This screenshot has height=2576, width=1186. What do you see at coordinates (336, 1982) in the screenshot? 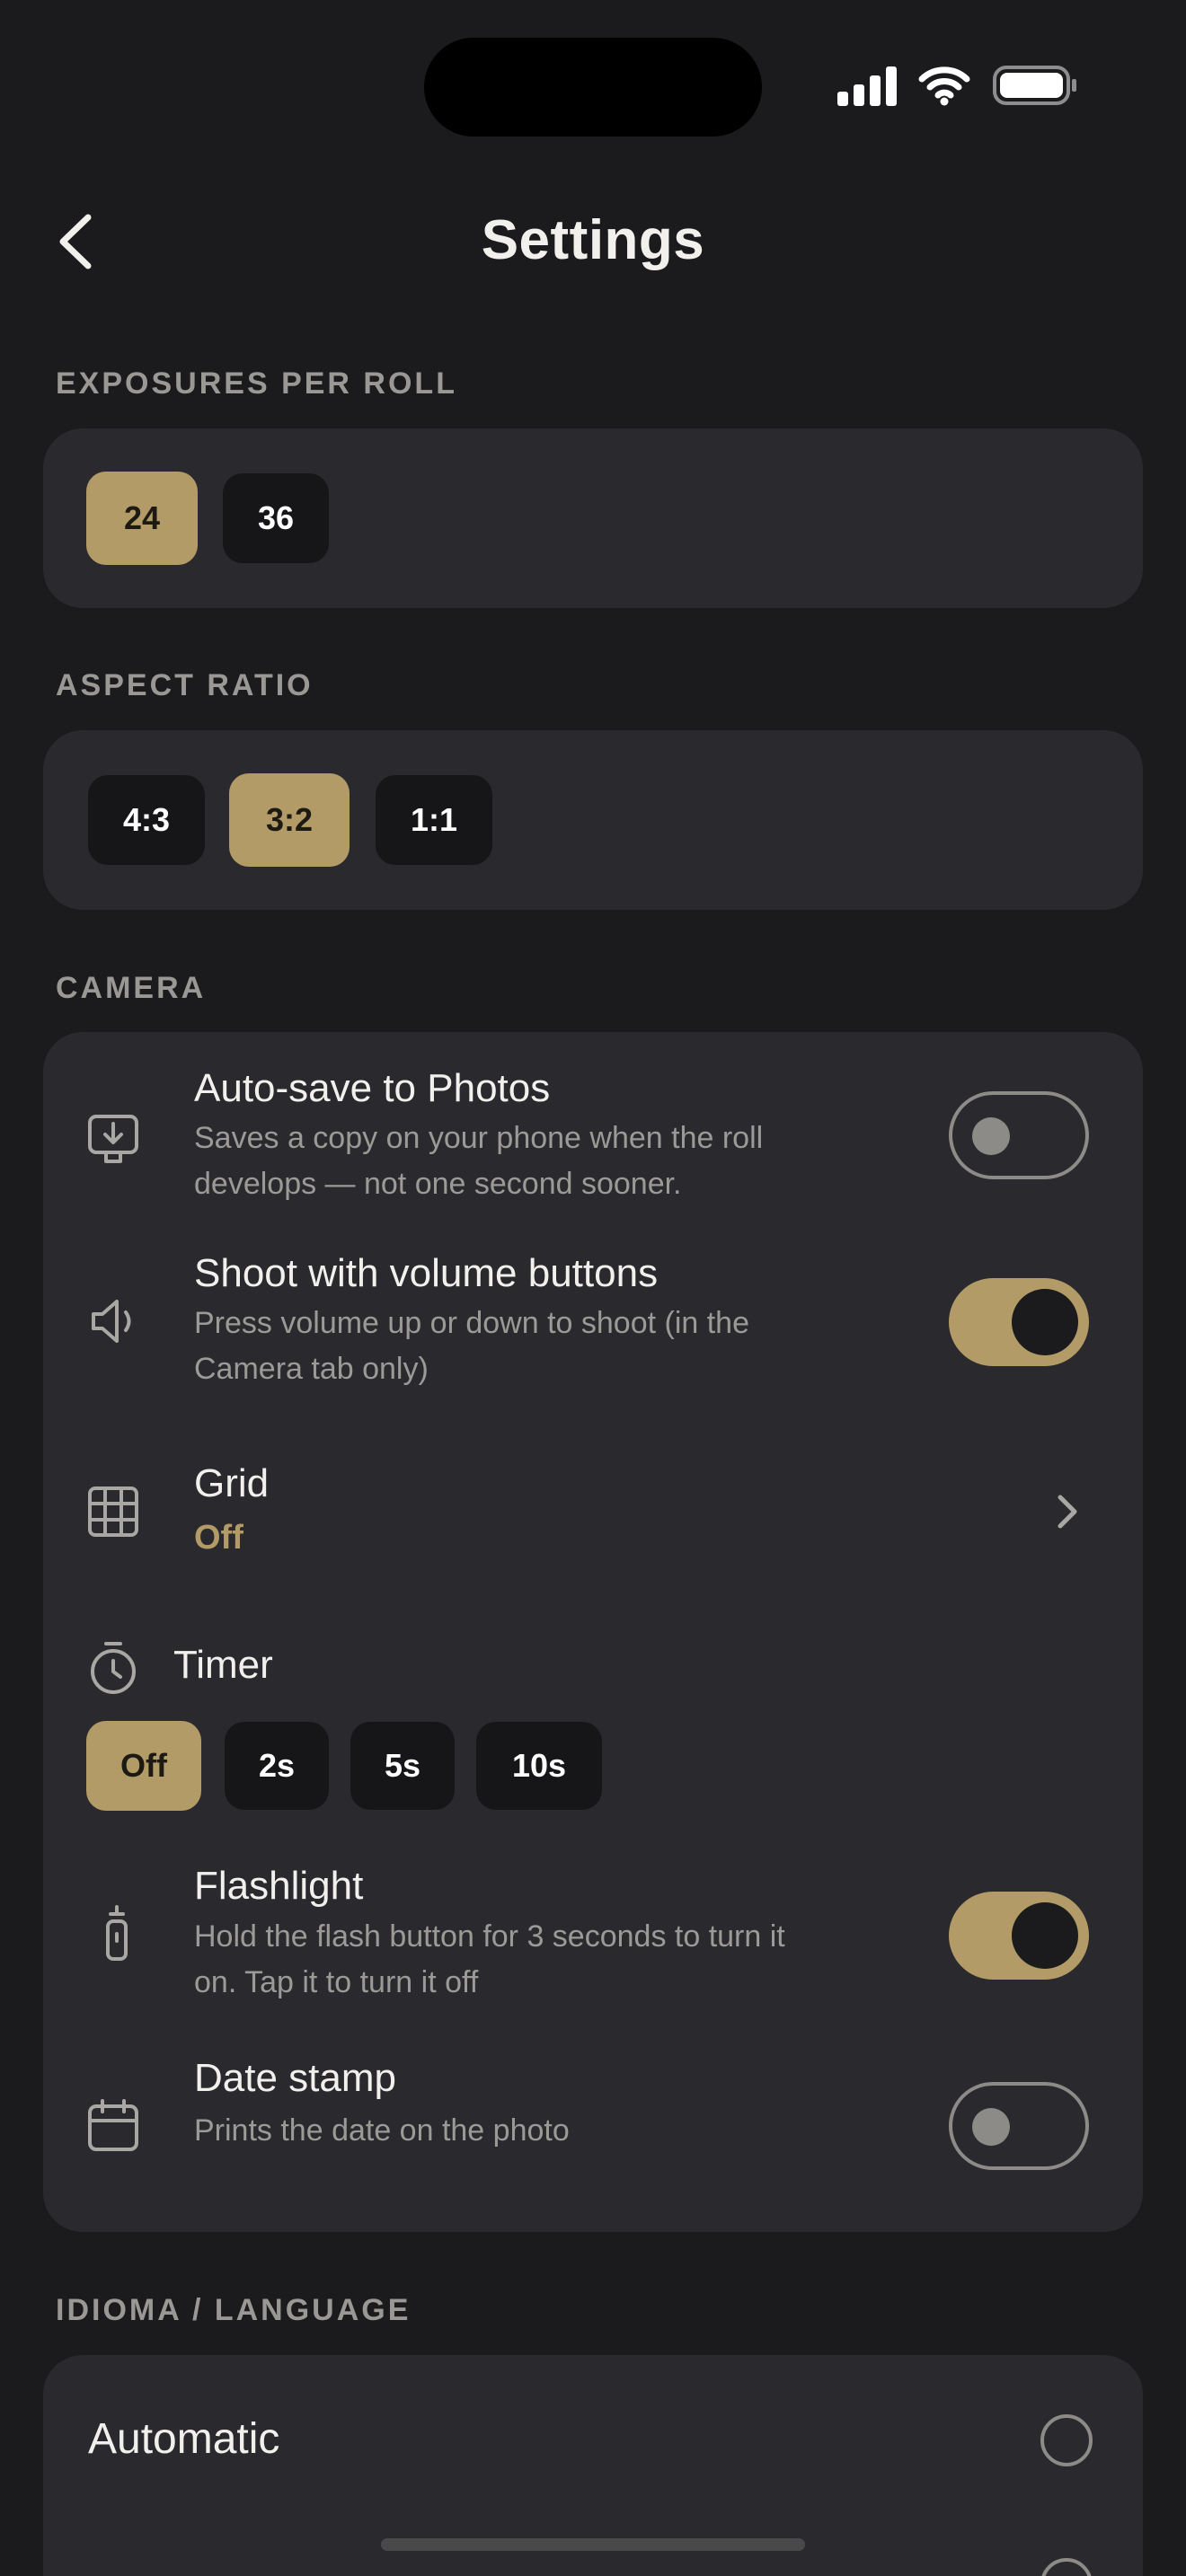
I see `flashlight-subtitle-line-2: on. Tap it to turn it off` at bounding box center [336, 1982].